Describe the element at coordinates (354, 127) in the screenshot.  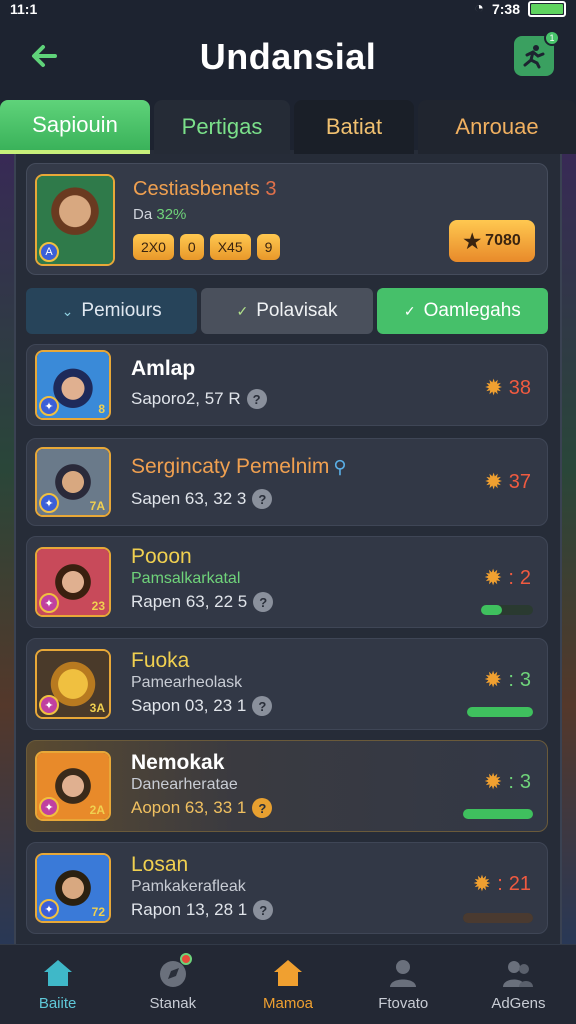
I see `tab-batiat: Batiat` at that location.